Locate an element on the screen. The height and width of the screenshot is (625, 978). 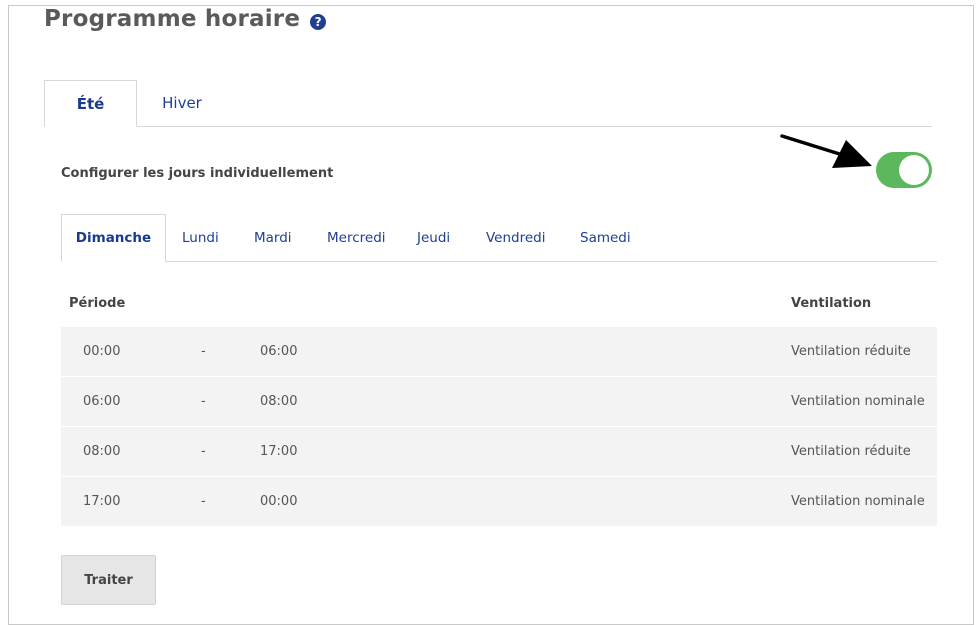
toggle-knob is located at coordinates (914, 170).